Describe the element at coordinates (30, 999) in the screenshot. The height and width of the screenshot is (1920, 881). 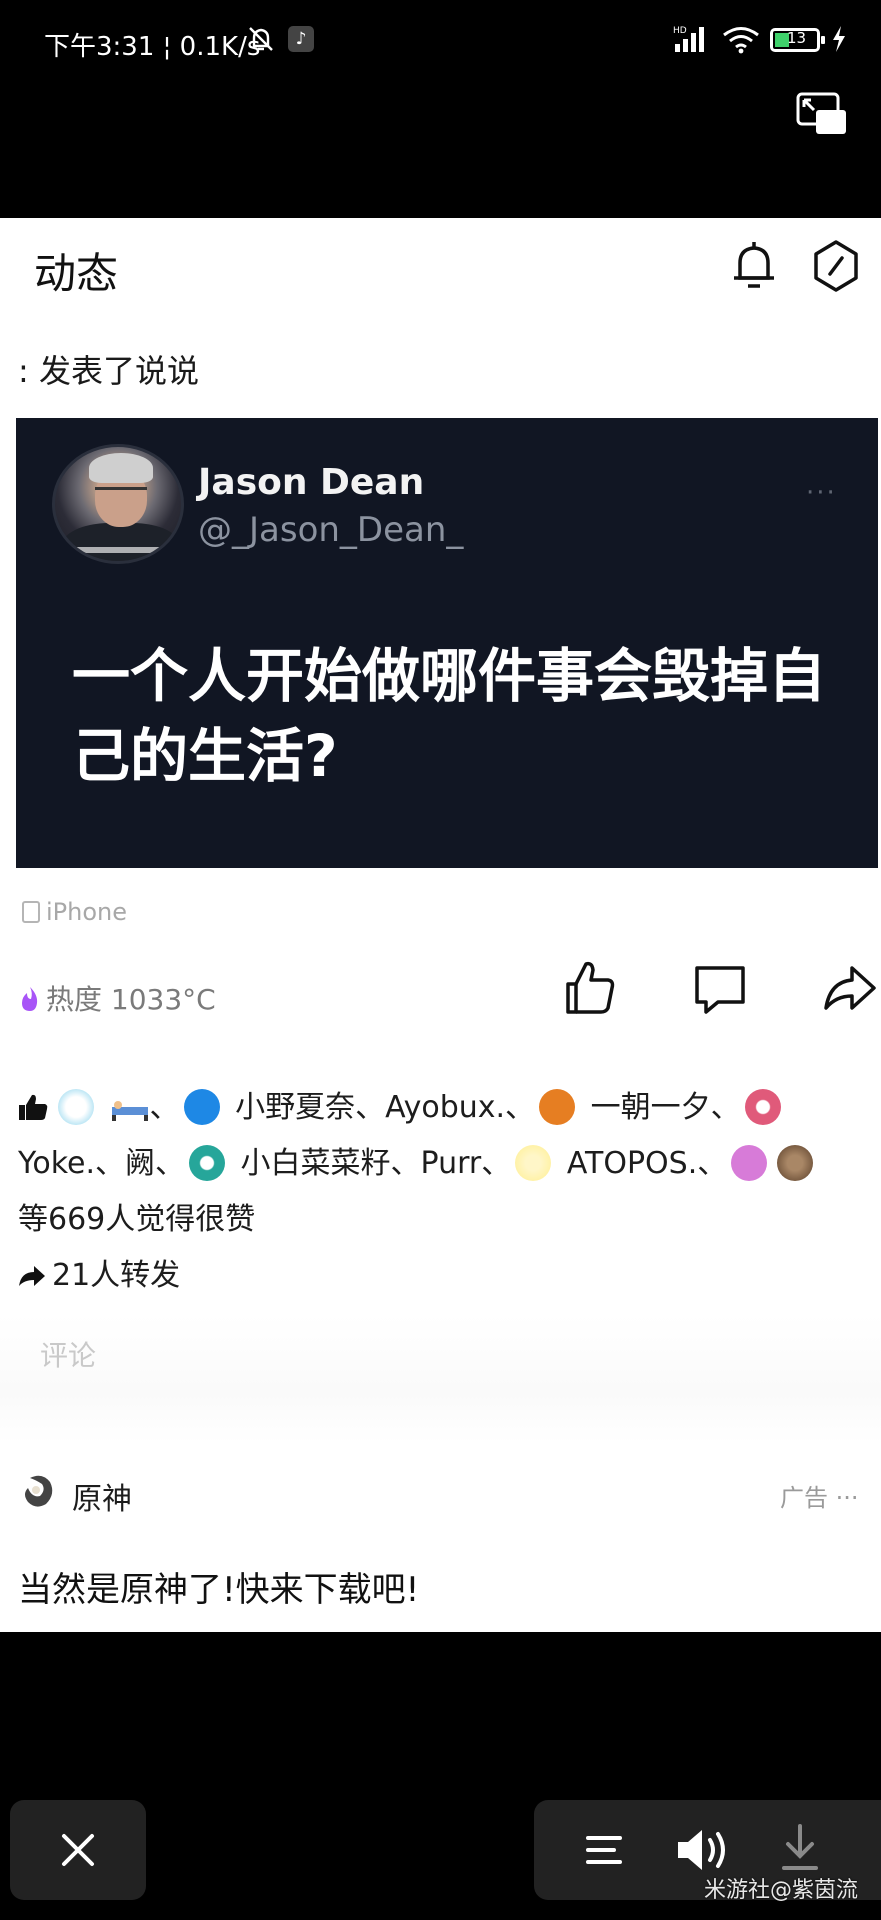
I see `flame-icon` at that location.